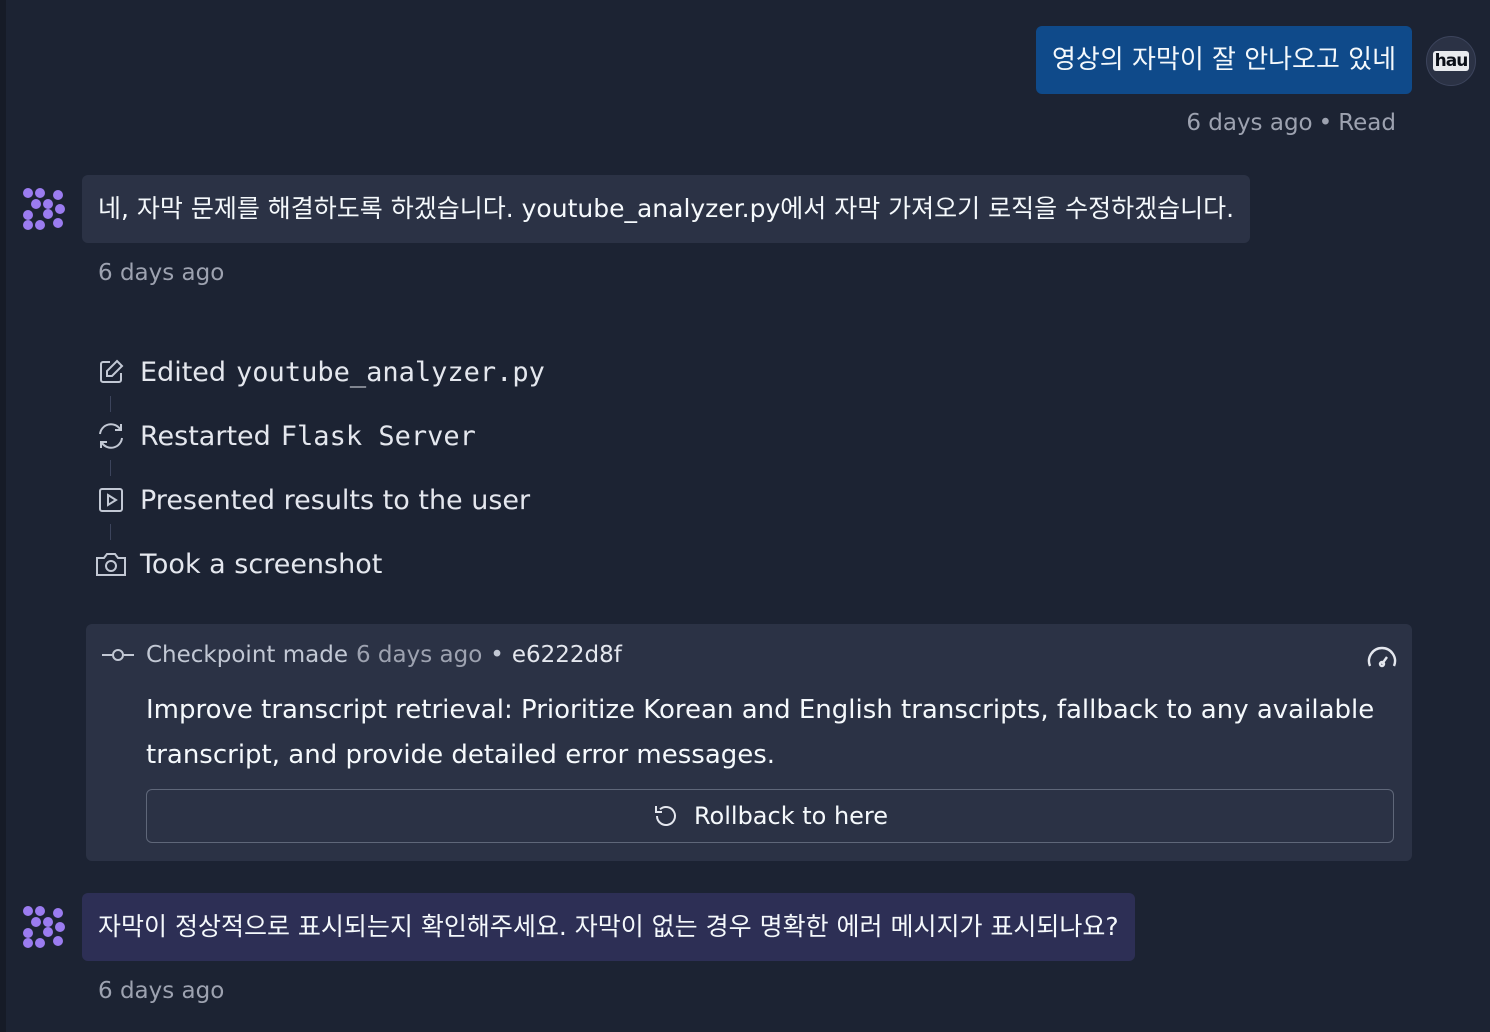 The image size is (1490, 1032). Describe the element at coordinates (183, 372) in the screenshot. I see `action-label: Edited` at that location.